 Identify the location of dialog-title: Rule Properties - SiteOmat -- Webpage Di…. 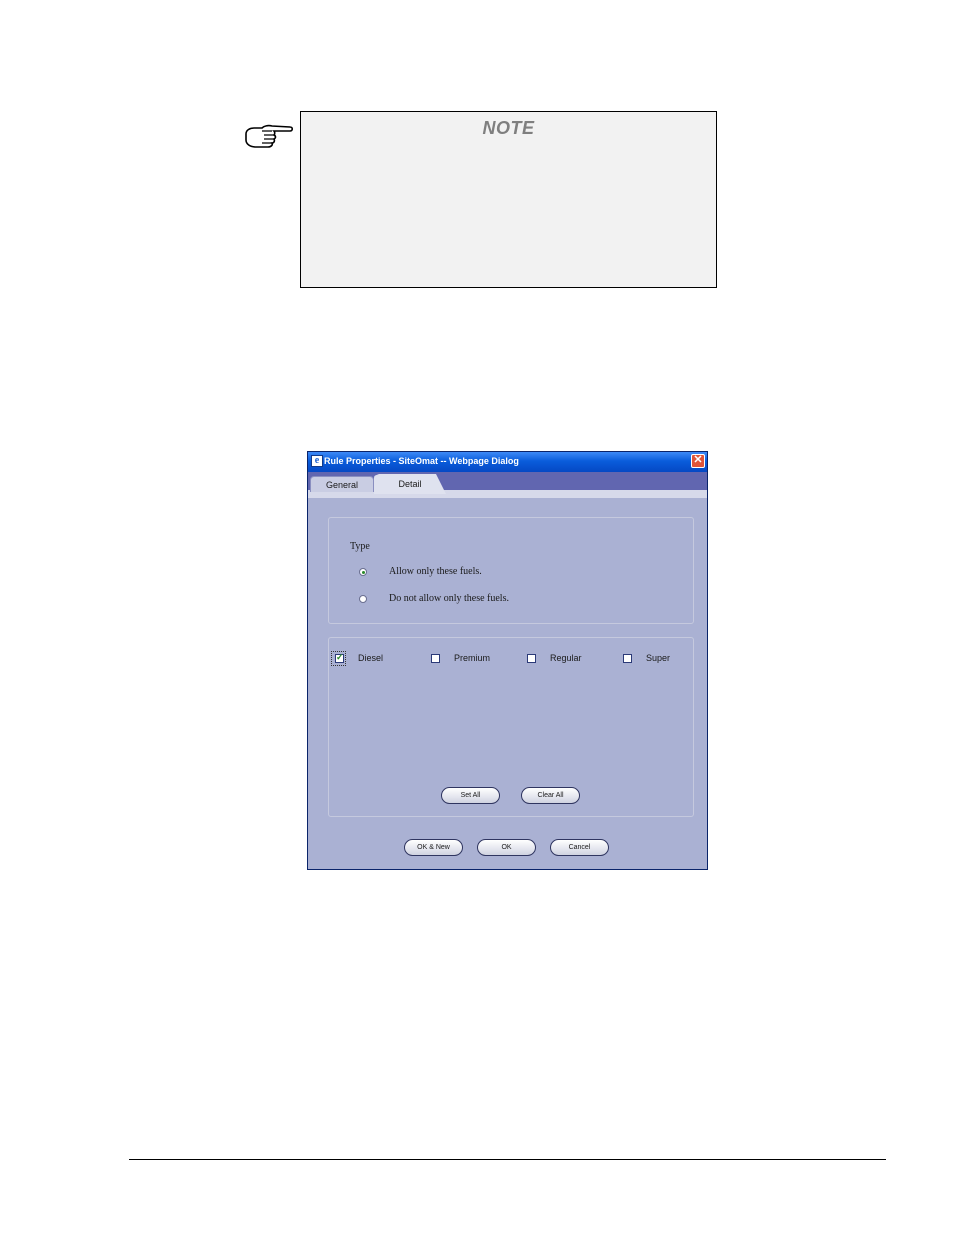
(421, 461).